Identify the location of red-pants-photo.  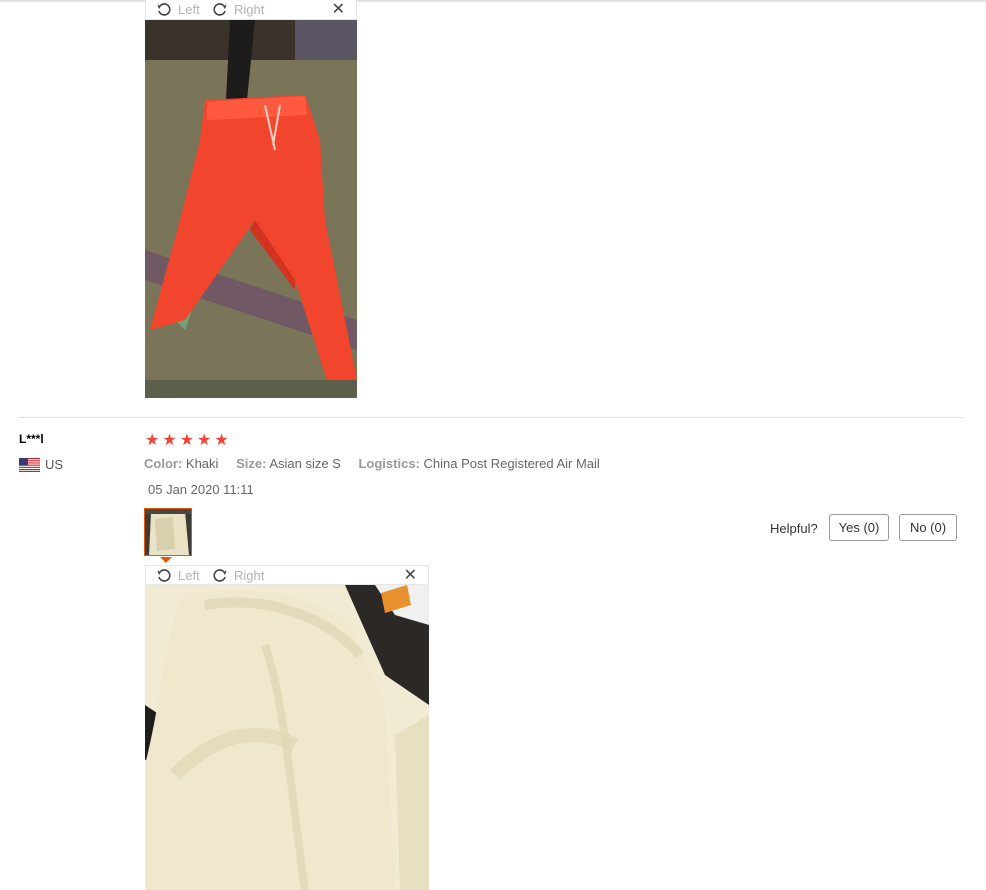
(251, 209).